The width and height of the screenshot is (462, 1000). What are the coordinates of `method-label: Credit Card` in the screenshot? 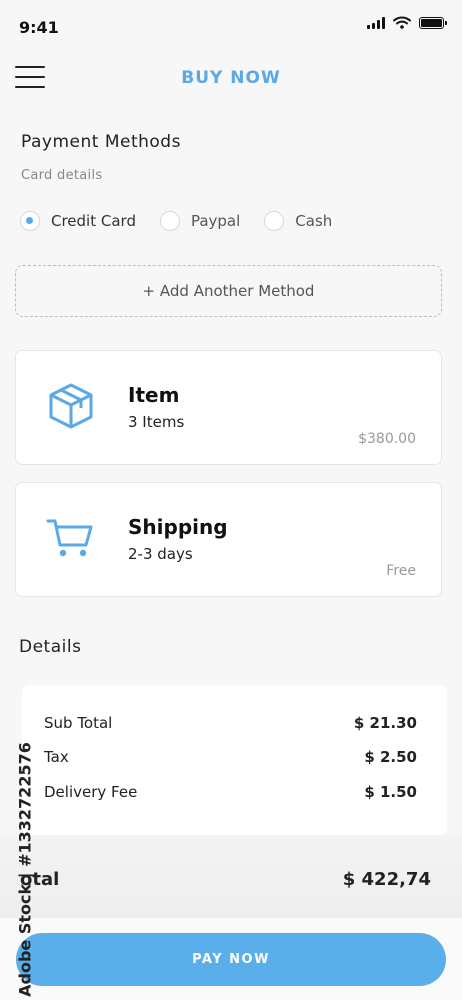 It's located at (93, 221).